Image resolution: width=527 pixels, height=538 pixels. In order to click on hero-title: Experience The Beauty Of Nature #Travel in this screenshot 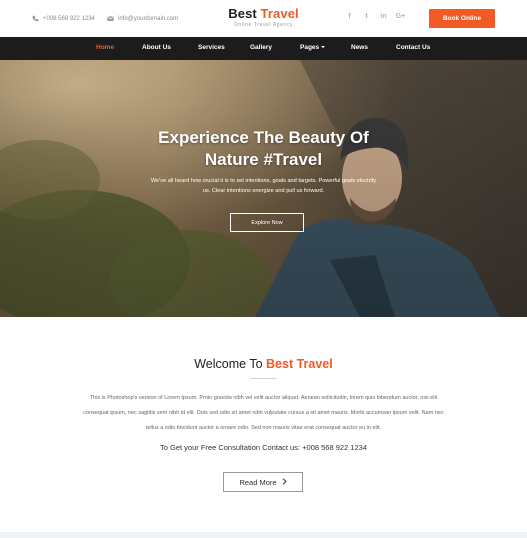, I will do `click(263, 149)`.